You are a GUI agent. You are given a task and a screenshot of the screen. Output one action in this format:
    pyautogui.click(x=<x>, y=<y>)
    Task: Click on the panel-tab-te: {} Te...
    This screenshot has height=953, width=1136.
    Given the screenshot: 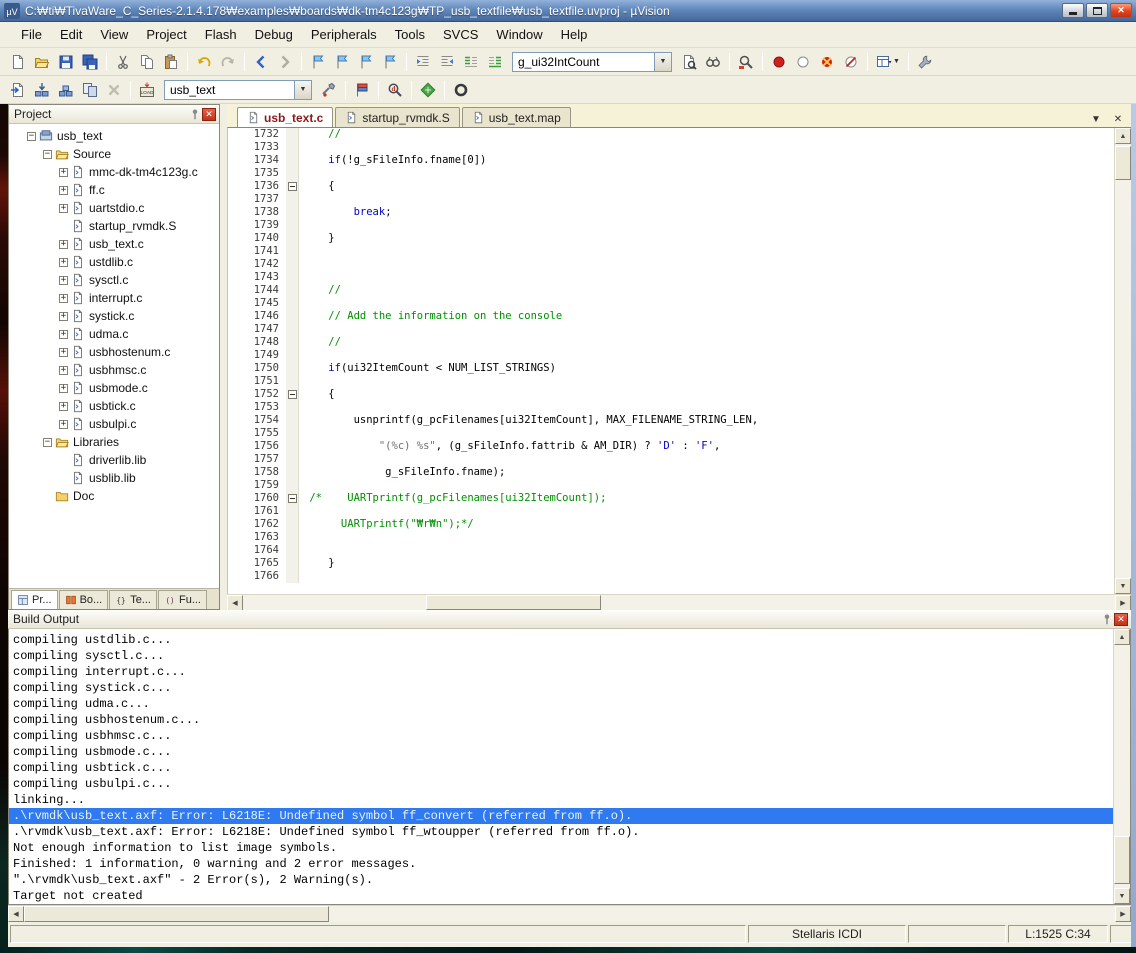 What is the action you would take?
    pyautogui.click(x=133, y=599)
    